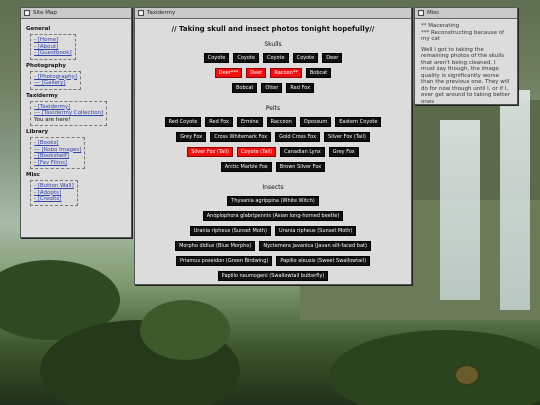  I want to click on pelt-item: Cross Whitemark Fox, so click(241, 137).